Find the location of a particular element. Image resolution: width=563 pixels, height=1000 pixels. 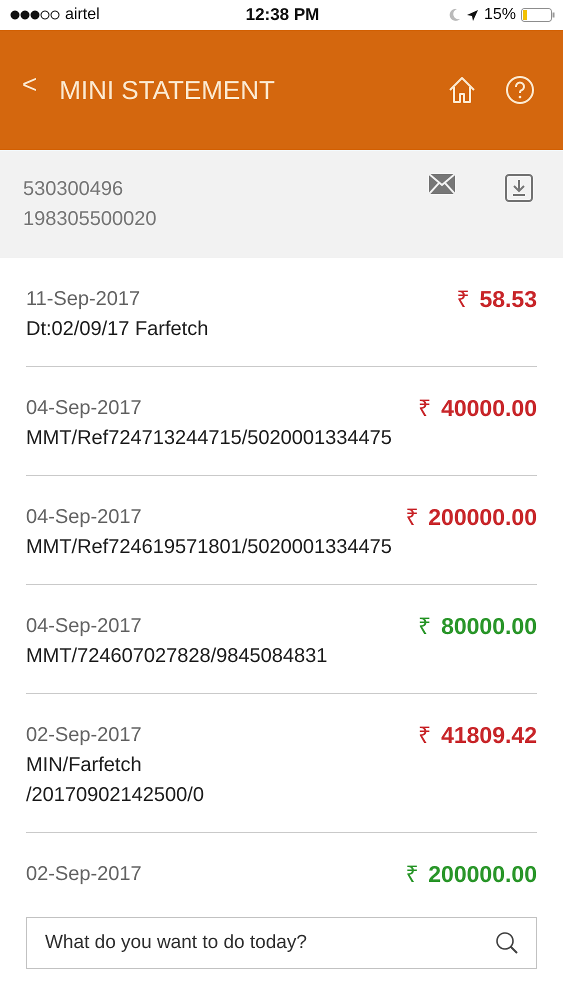

transaction-description: /20170902142500/0 is located at coordinates (115, 795).